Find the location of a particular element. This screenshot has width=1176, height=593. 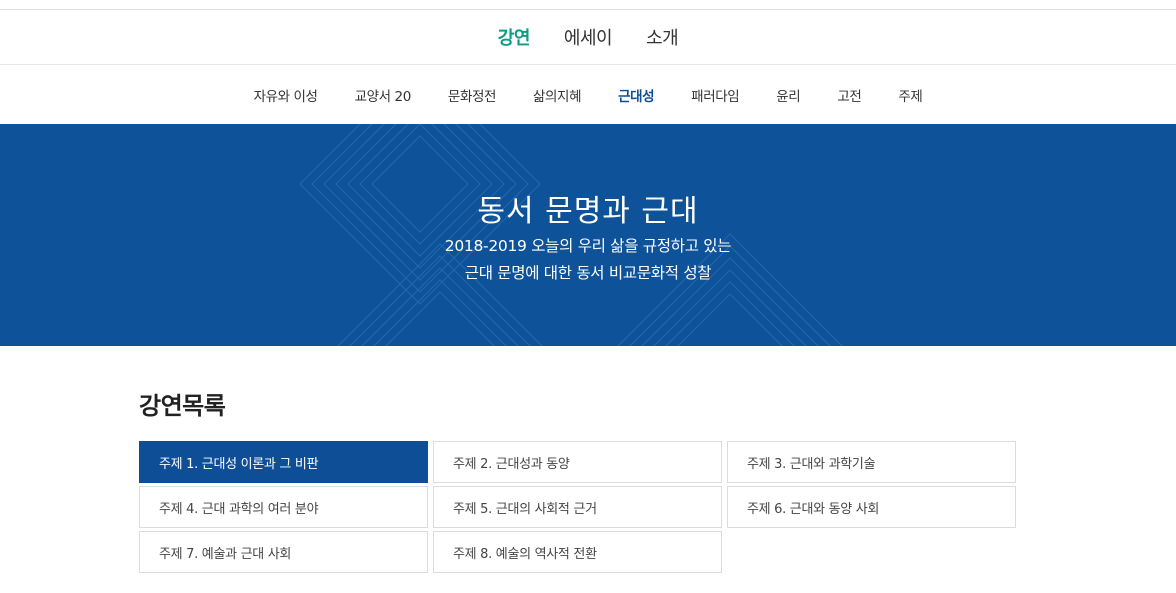

lecture-card-topic-4: 주제 4. 근대 과학의 여러 분야 is located at coordinates (283, 507).